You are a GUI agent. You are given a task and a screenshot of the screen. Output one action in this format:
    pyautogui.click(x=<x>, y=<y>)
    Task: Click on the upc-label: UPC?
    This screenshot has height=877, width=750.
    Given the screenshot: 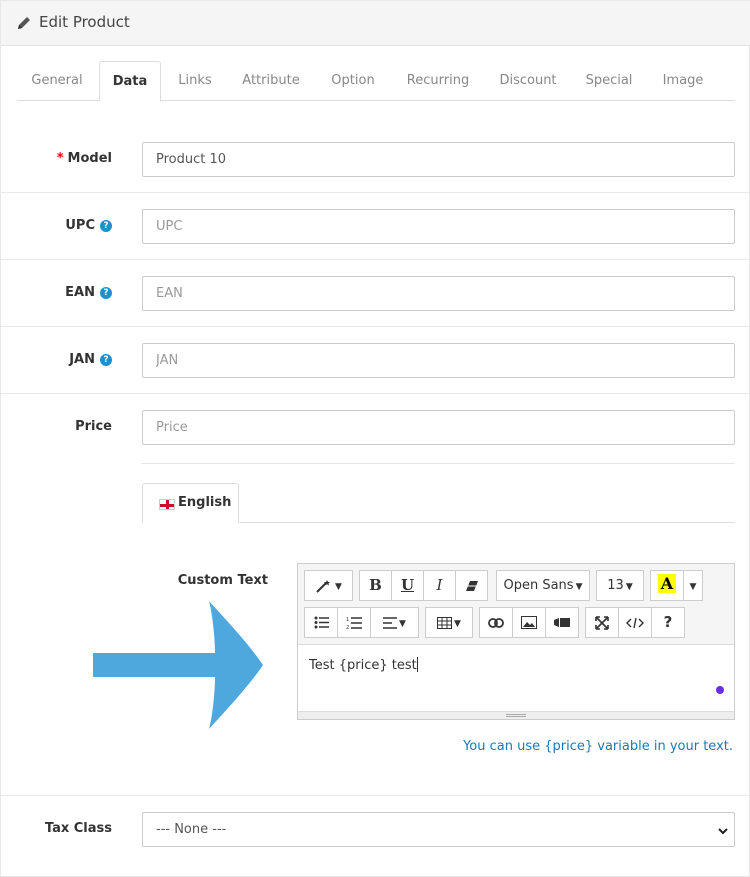 What is the action you would take?
    pyautogui.click(x=56, y=225)
    